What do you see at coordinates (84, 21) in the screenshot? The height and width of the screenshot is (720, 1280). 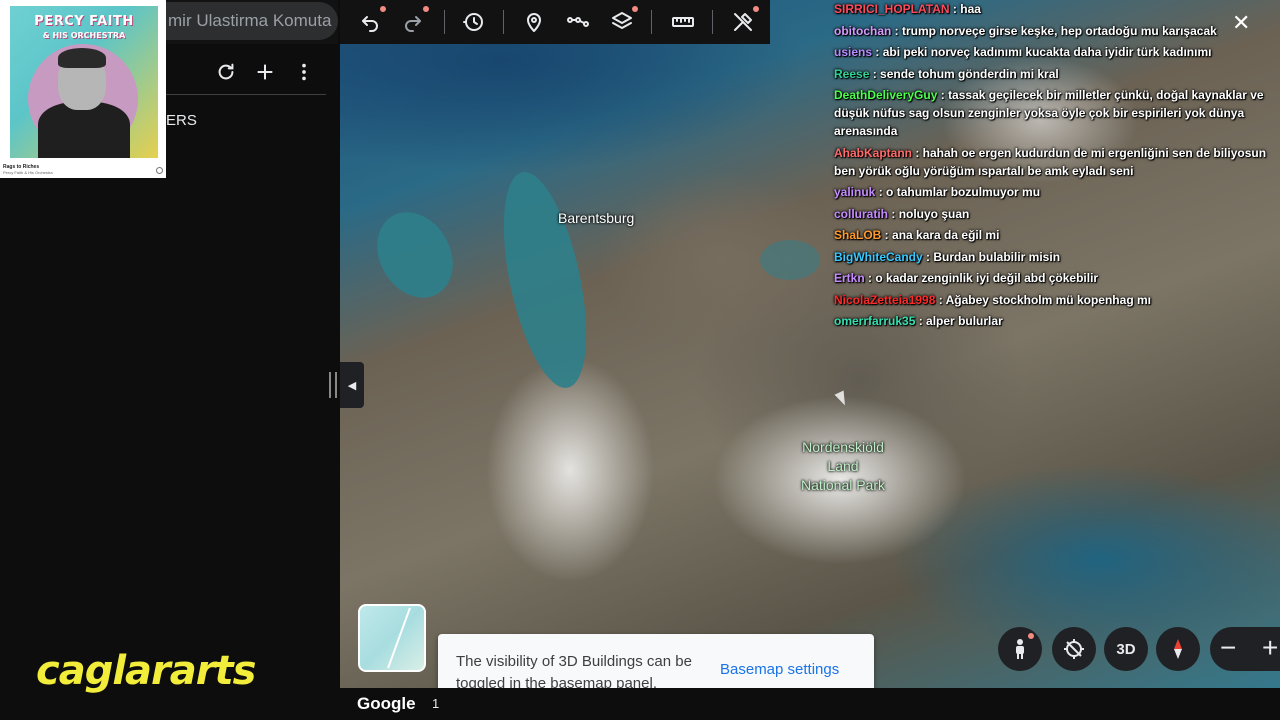 I see `album-cover-title: PERCY FAITH` at bounding box center [84, 21].